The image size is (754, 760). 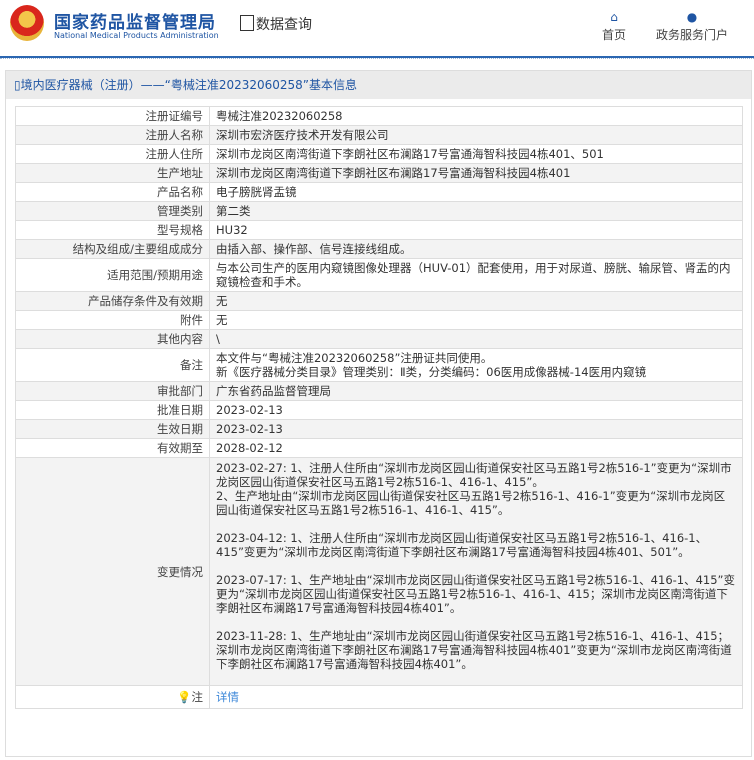 I want to click on row-value: 粤械注准20232060258, so click(x=476, y=116).